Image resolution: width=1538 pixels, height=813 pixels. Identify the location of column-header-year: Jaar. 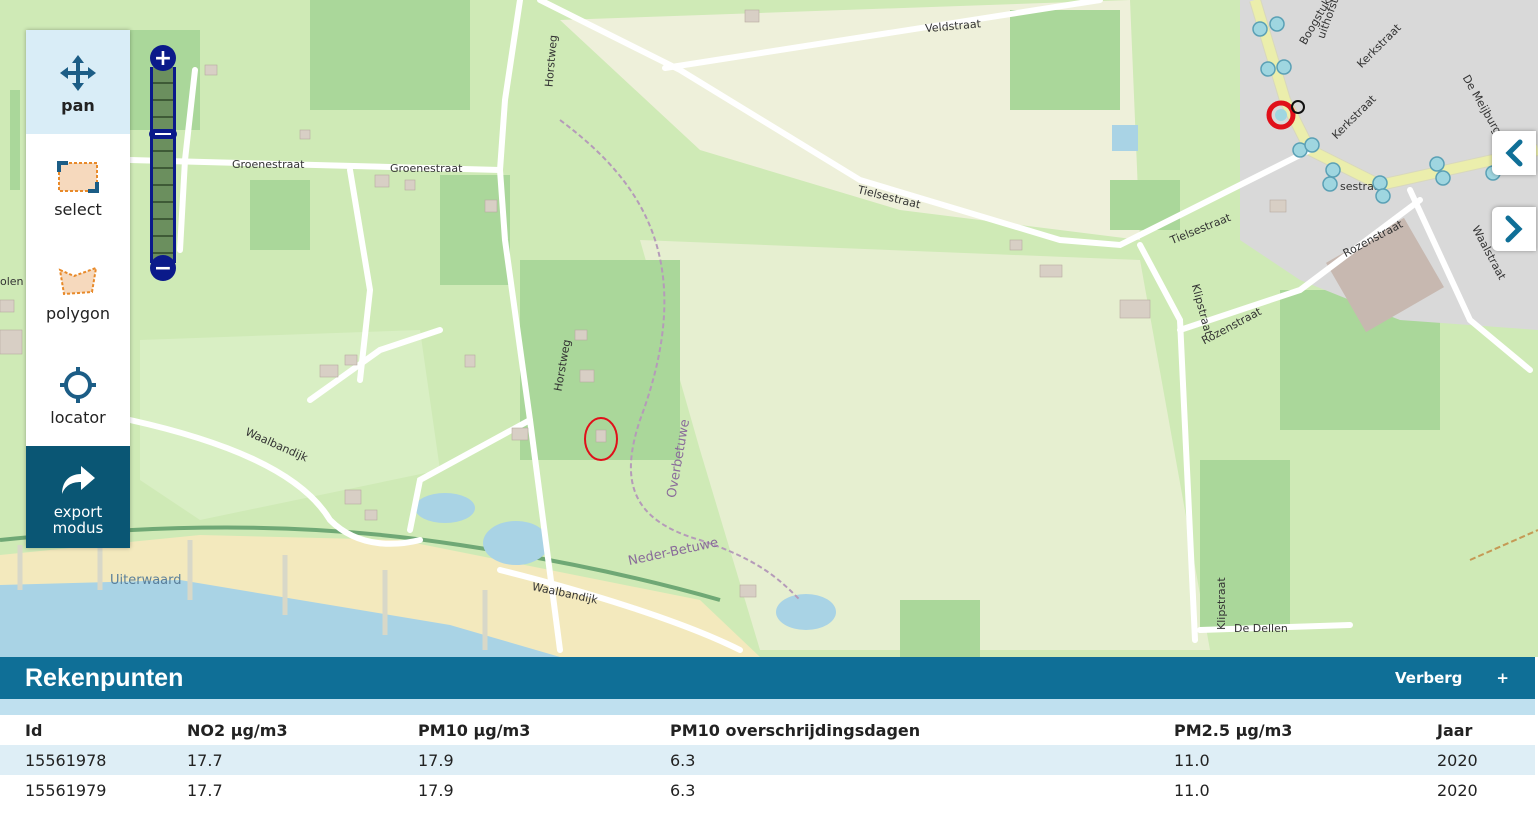
(1486, 730).